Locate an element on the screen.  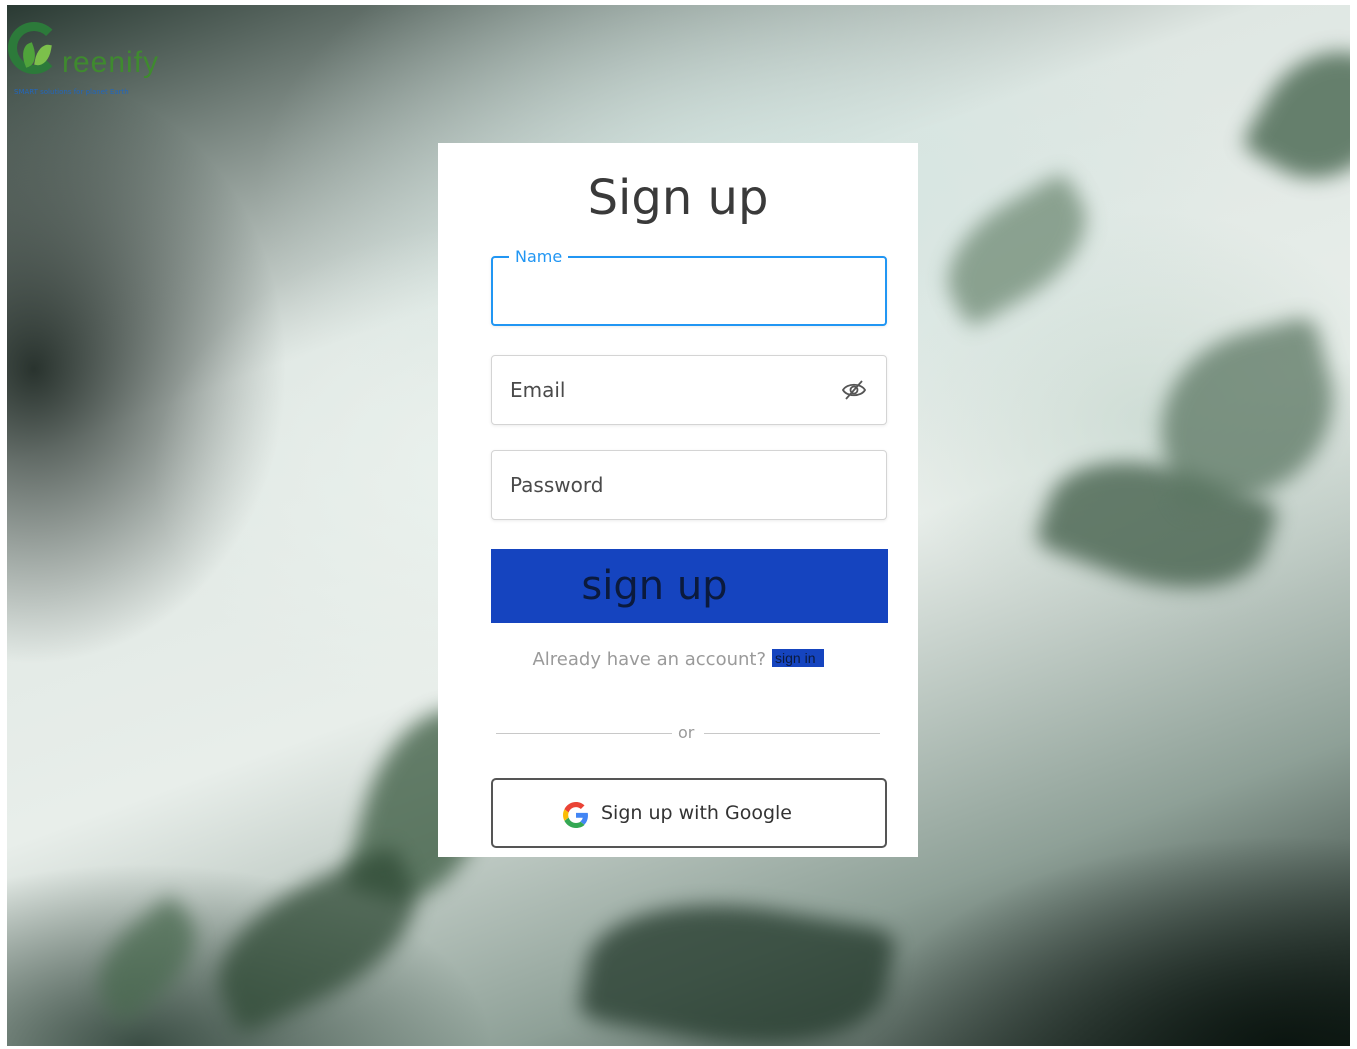
email-field: Email is located at coordinates (689, 390).